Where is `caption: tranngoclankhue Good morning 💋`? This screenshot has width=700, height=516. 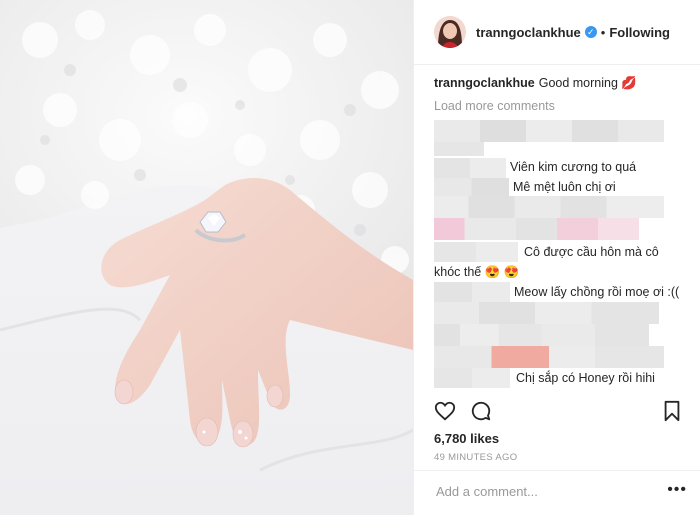 caption: tranngoclankhue Good morning 💋 is located at coordinates (535, 83).